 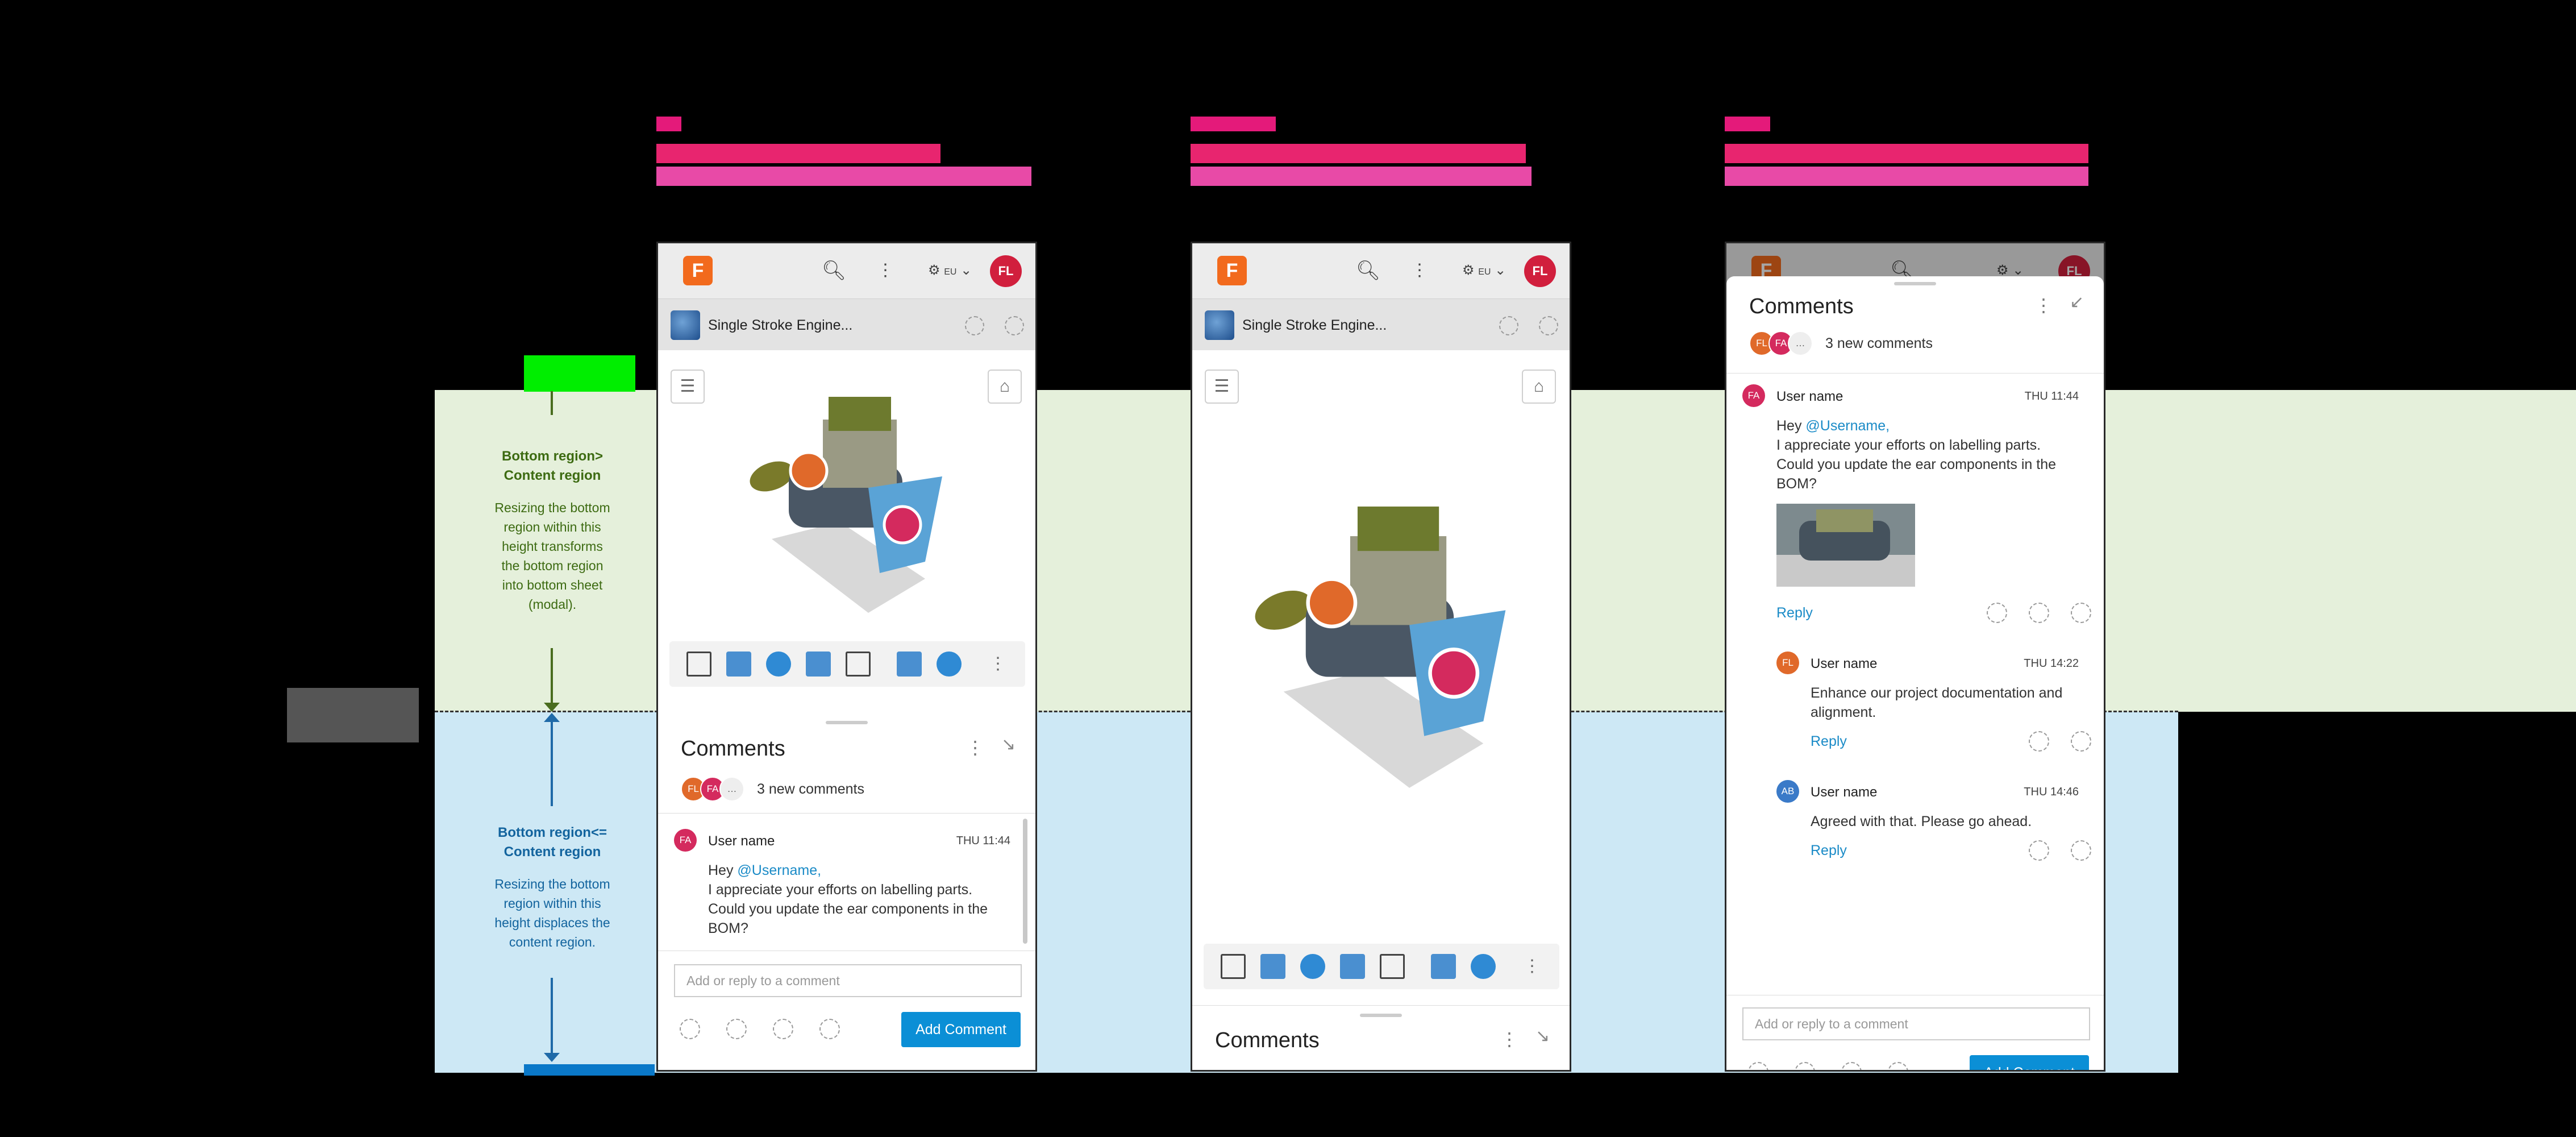 What do you see at coordinates (1796, 484) in the screenshot?
I see `comment-line: BOM?` at bounding box center [1796, 484].